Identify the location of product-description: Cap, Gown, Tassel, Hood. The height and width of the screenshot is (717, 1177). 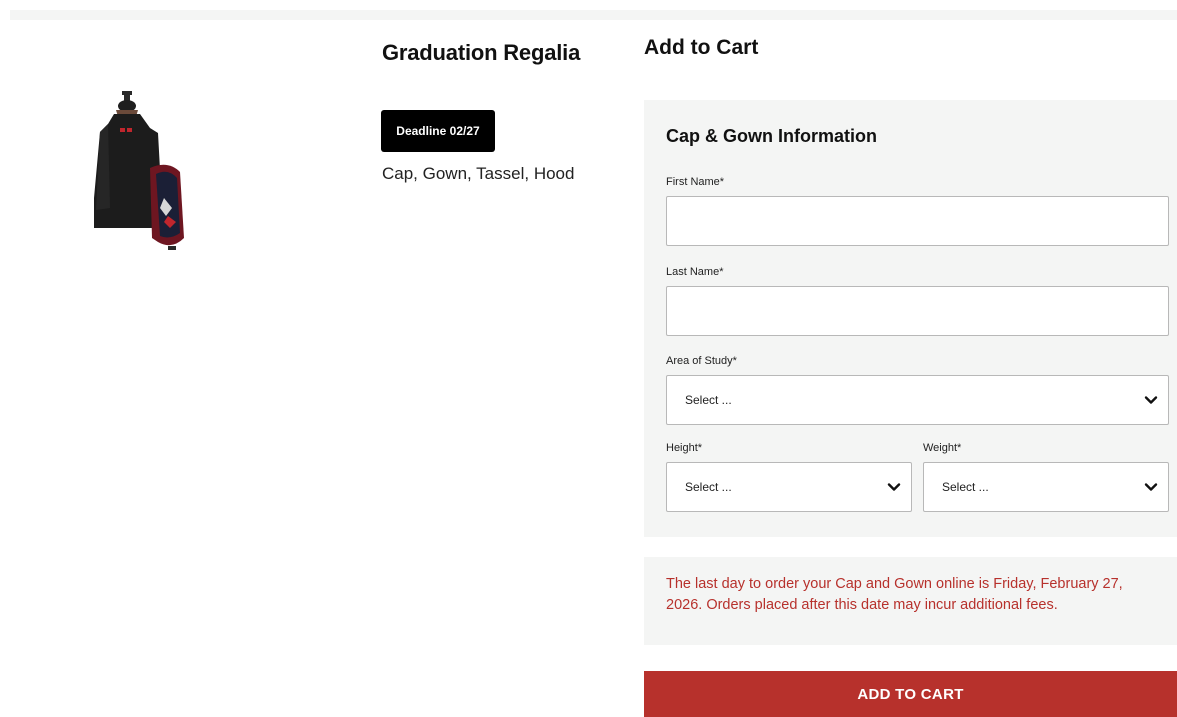
(478, 173).